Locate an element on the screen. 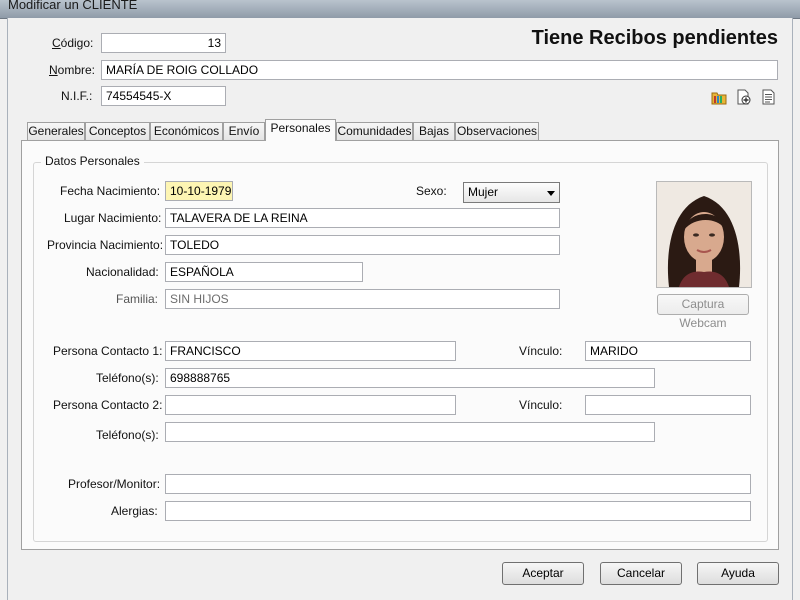 The width and height of the screenshot is (800, 600). telefono-1-label: Teléfono(s): is located at coordinates (127, 378).